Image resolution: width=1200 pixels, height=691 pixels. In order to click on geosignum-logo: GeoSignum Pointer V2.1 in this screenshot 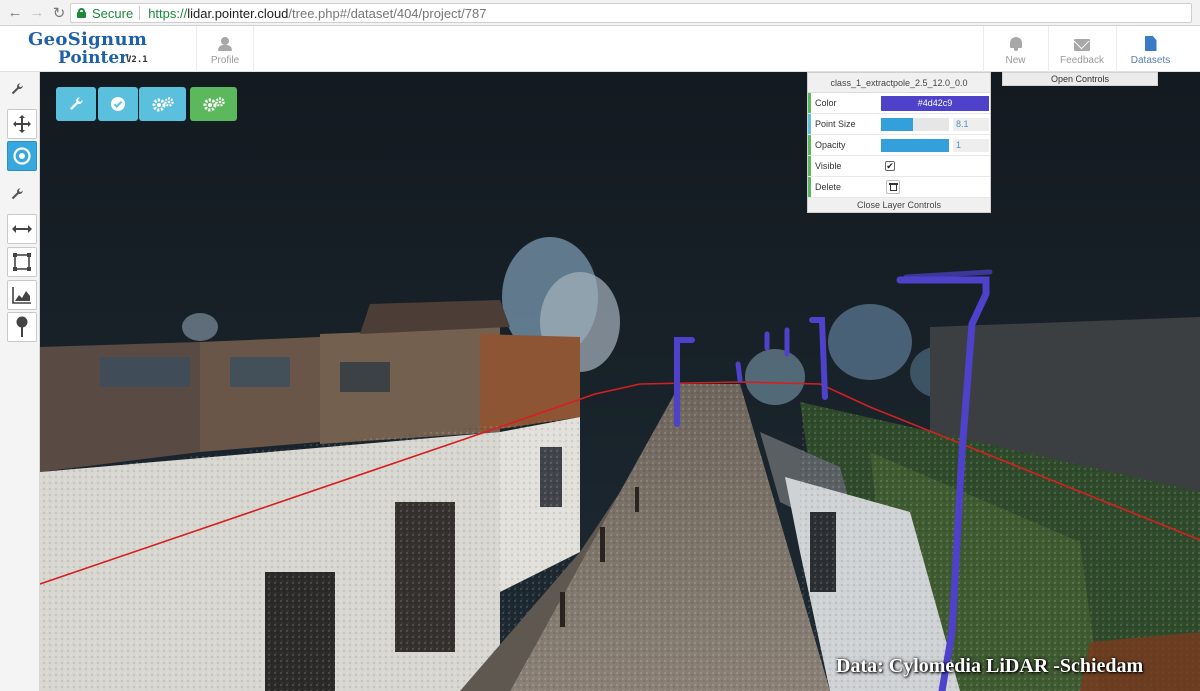, I will do `click(88, 49)`.